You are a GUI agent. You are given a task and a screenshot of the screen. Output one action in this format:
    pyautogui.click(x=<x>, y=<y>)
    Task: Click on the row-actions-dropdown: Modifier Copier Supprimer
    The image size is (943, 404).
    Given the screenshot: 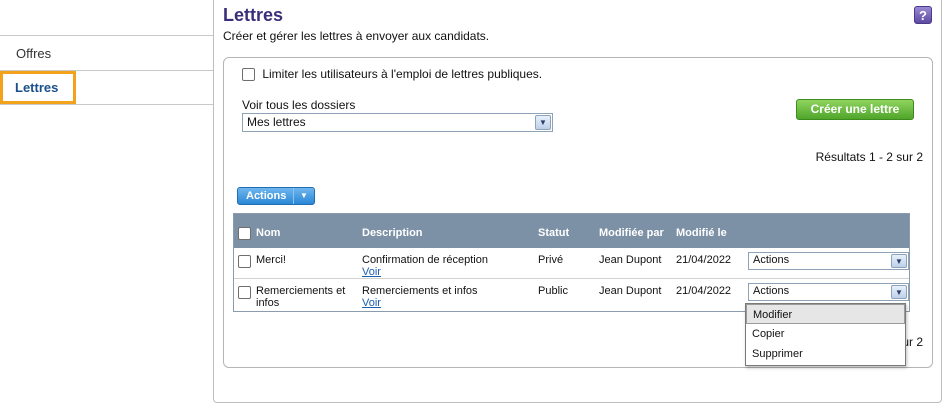 What is the action you would take?
    pyautogui.click(x=825, y=334)
    